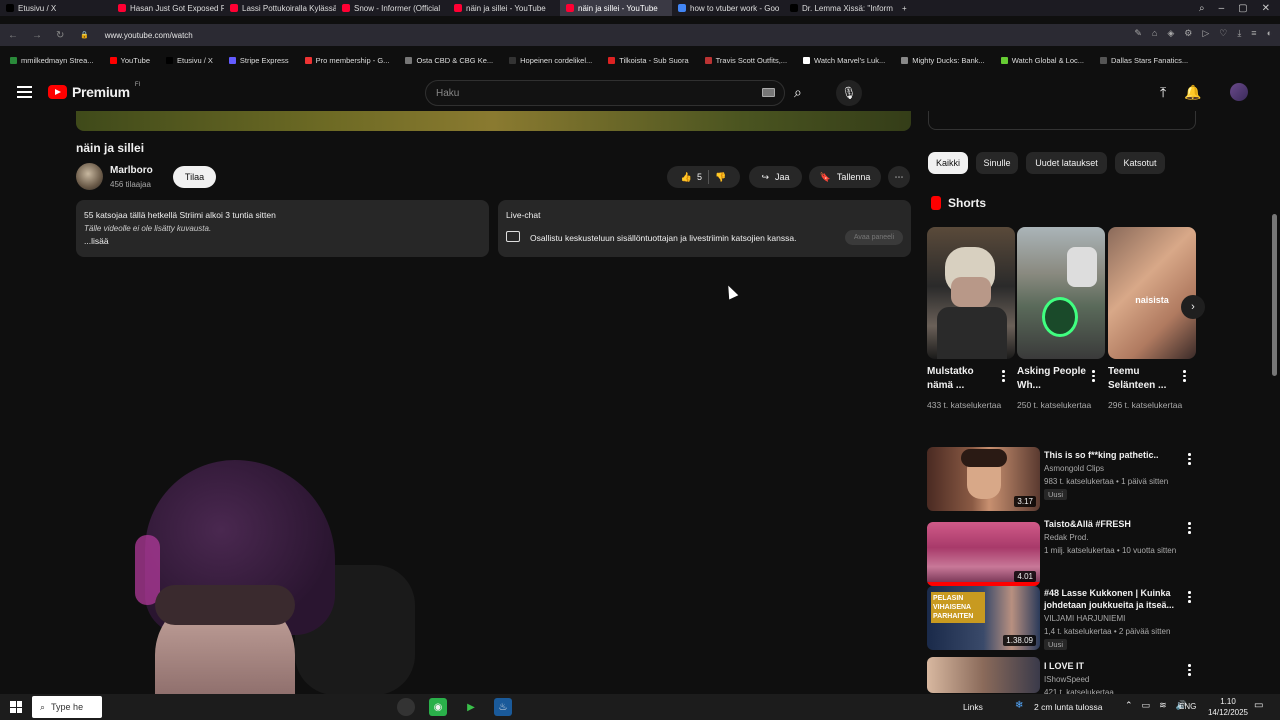  What do you see at coordinates (983, 479) in the screenshot?
I see `recommendation-thumbnail: 3.17` at bounding box center [983, 479].